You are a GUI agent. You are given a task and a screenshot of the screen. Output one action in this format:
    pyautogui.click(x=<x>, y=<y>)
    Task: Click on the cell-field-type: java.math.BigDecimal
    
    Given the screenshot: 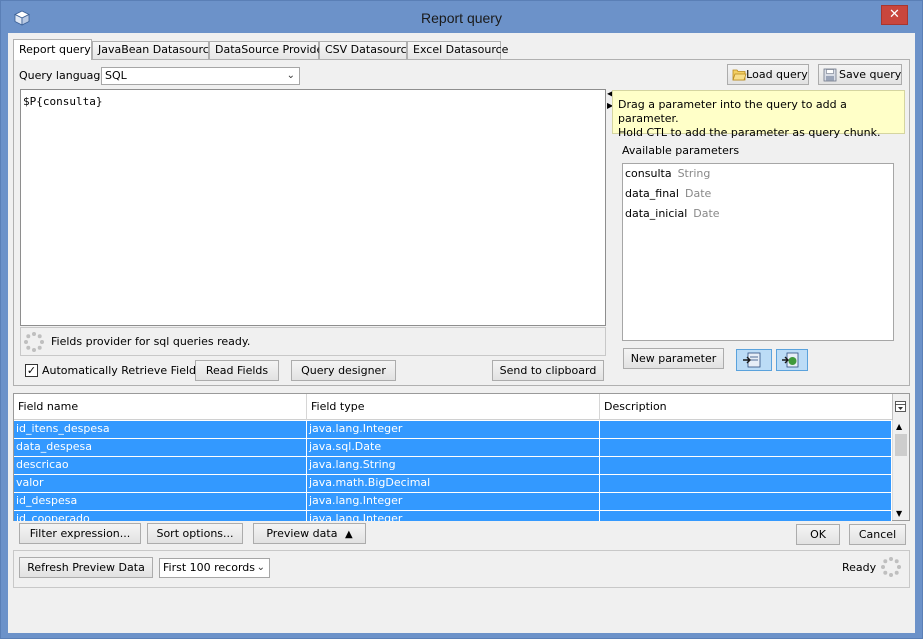 What is the action you would take?
    pyautogui.click(x=453, y=484)
    